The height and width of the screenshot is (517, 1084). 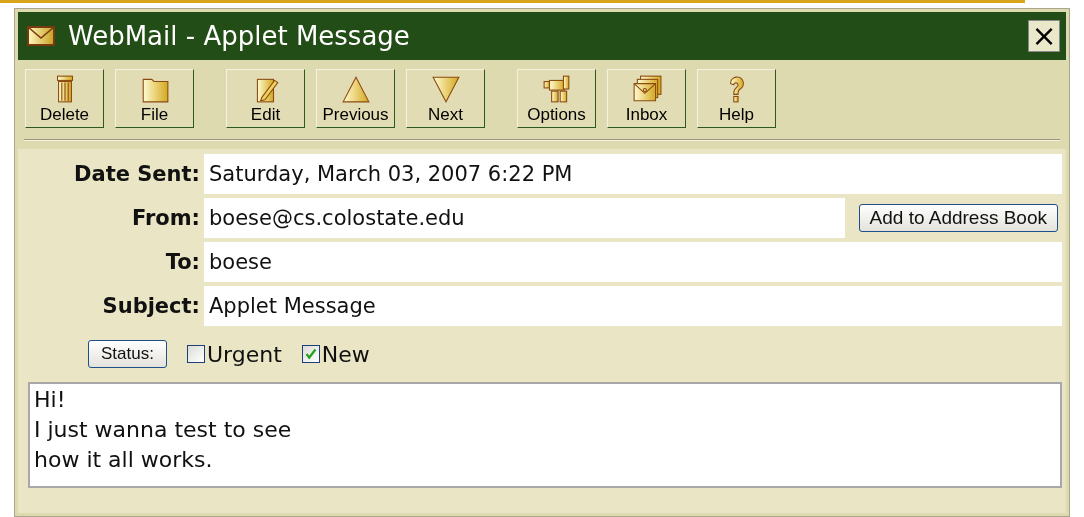 I want to click on toolbar-button: Edit, so click(x=265, y=98).